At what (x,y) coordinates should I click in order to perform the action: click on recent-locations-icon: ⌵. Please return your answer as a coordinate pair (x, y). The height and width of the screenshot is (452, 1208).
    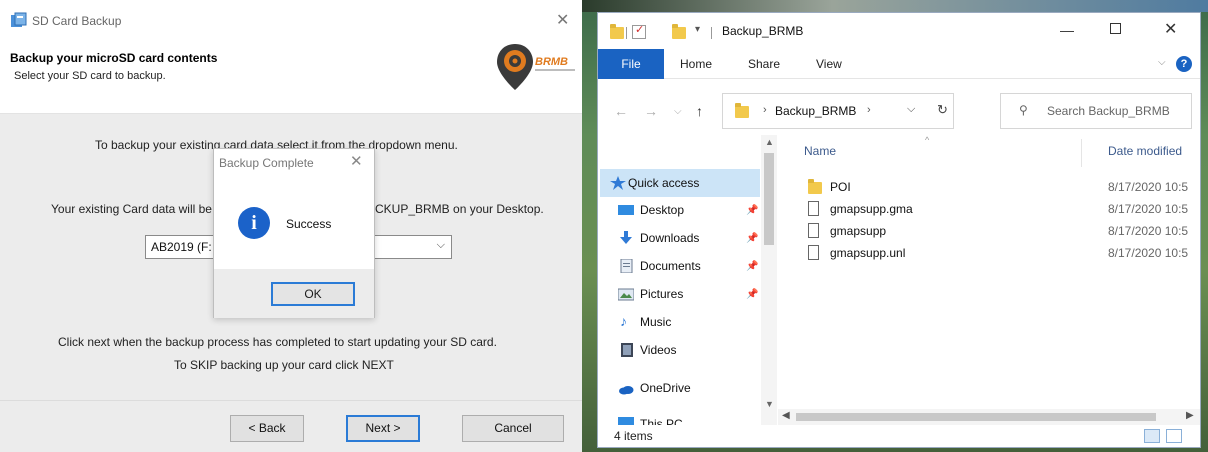
    Looking at the image, I should click on (678, 111).